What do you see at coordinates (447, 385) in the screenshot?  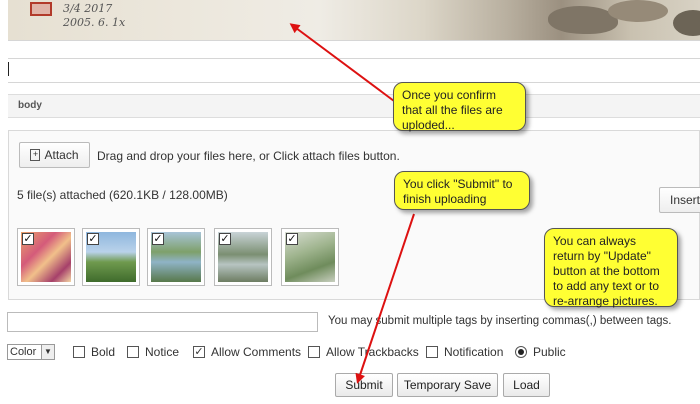 I see `temporary-save-button: Temporary Save` at bounding box center [447, 385].